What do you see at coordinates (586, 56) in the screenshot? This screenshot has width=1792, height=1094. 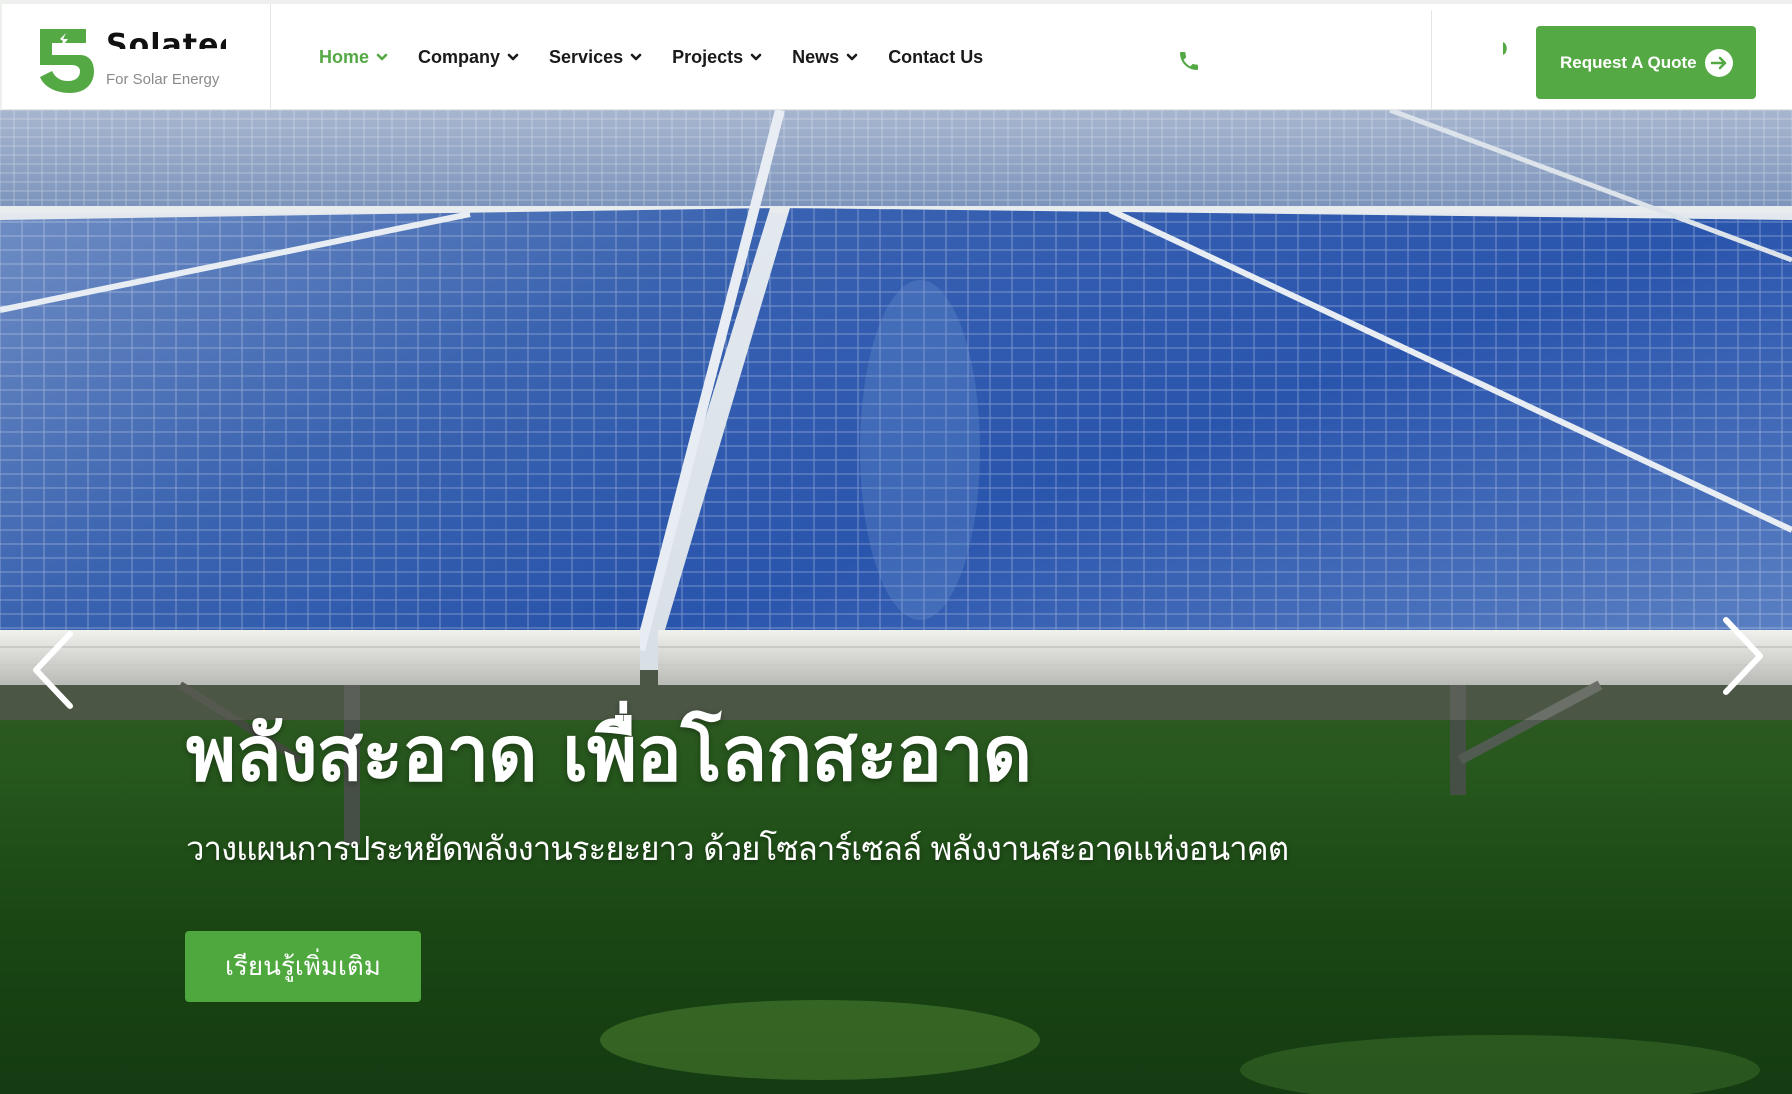 I see `nav-label: Services` at bounding box center [586, 56].